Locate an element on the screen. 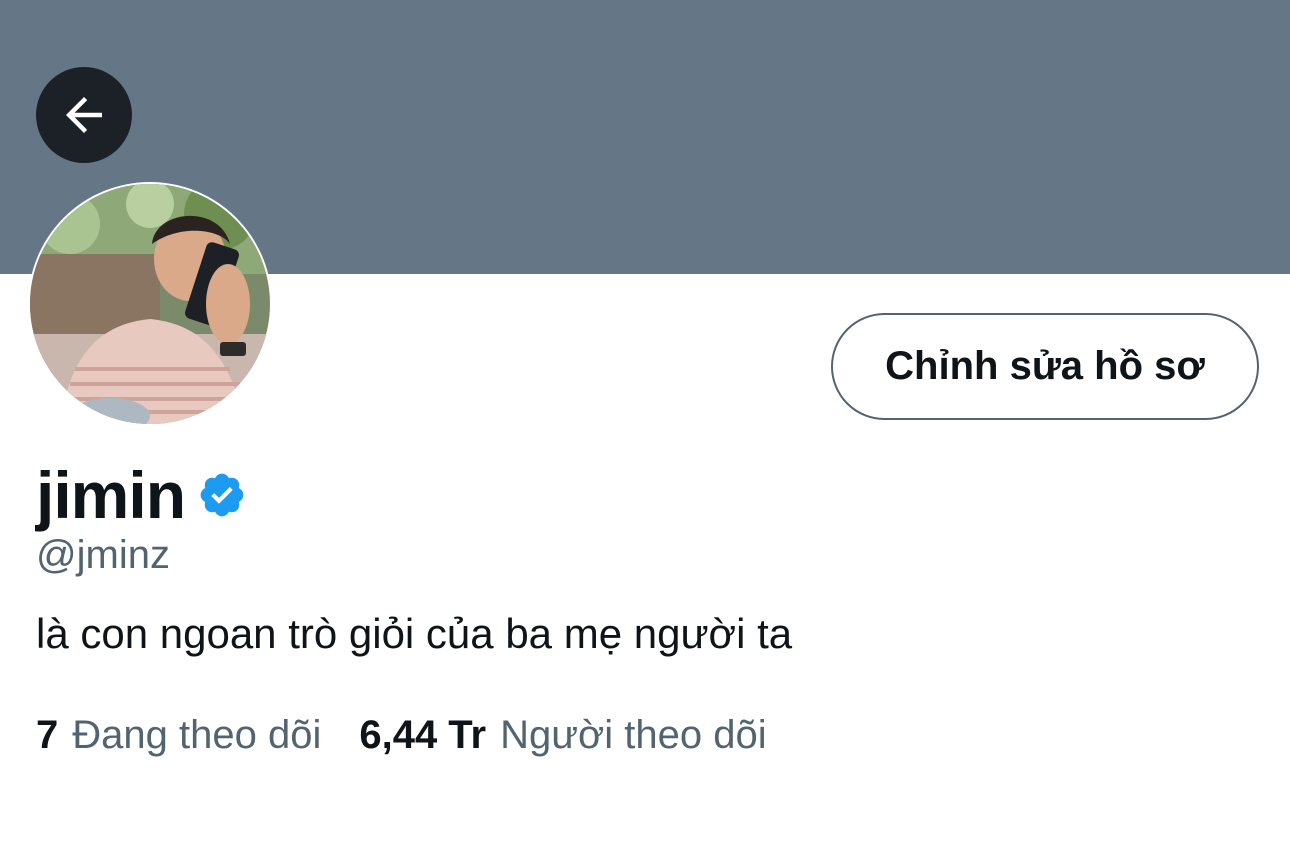 The height and width of the screenshot is (854, 1290). followers-count: 6,44 Tr is located at coordinates (423, 735).